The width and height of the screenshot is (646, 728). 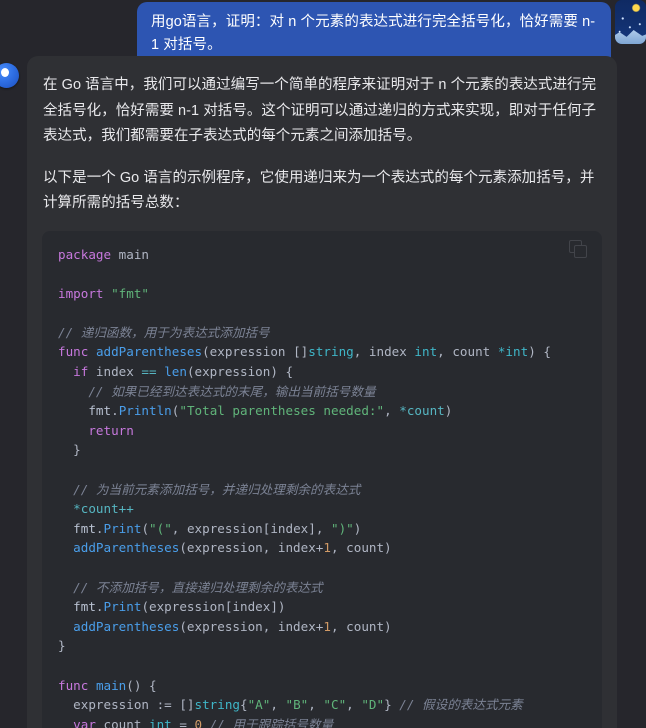 What do you see at coordinates (126, 705) in the screenshot?
I see `code-token: expression := []` at bounding box center [126, 705].